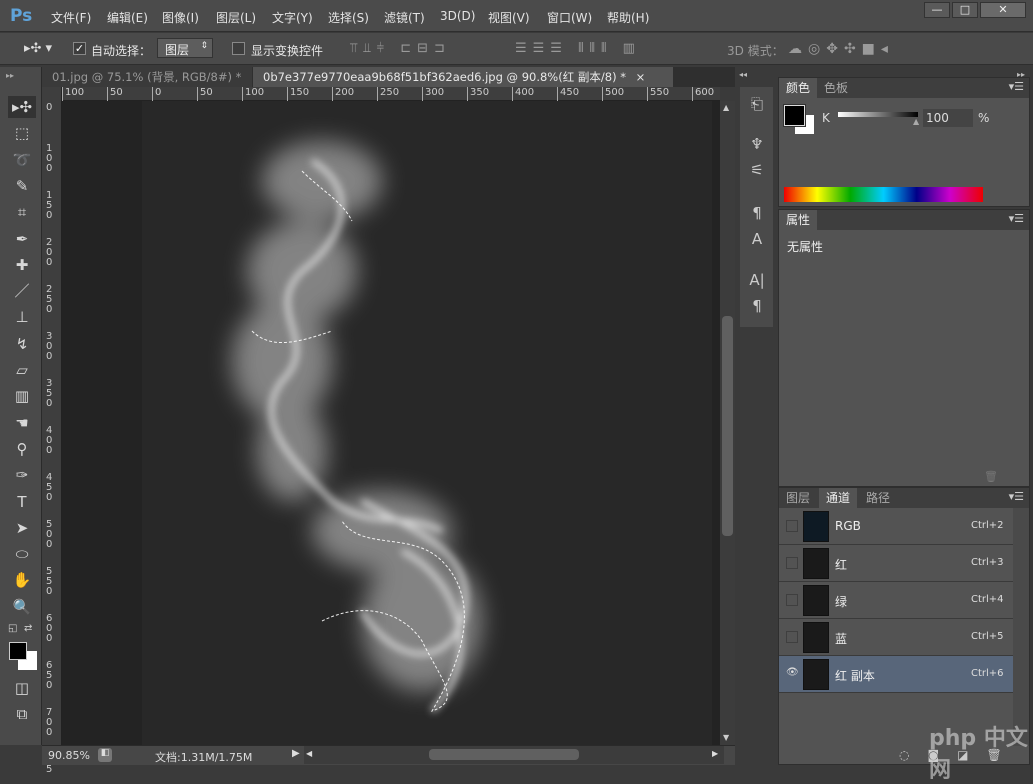  What do you see at coordinates (628, 17) in the screenshot?
I see `menu-help: 帮助(H)` at bounding box center [628, 17].